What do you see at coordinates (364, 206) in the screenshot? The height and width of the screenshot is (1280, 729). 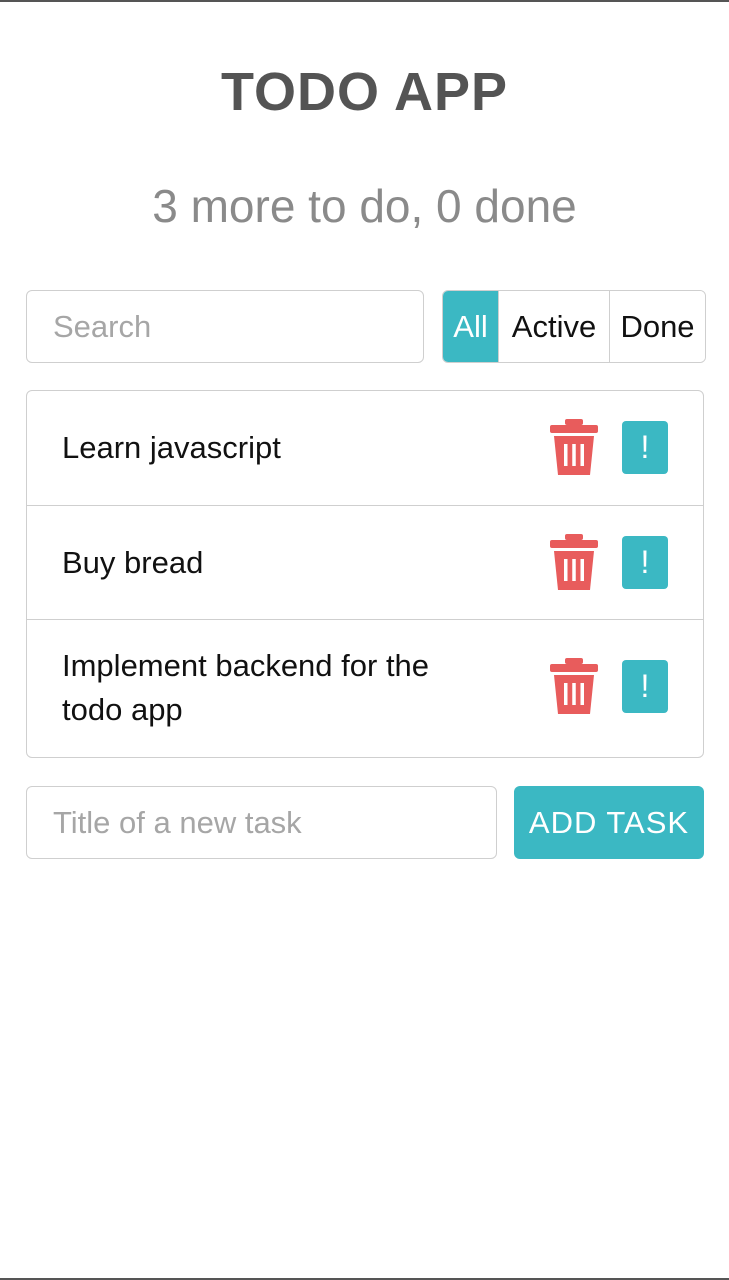 I see `task-summary: 3 more to do, 0 done` at bounding box center [364, 206].